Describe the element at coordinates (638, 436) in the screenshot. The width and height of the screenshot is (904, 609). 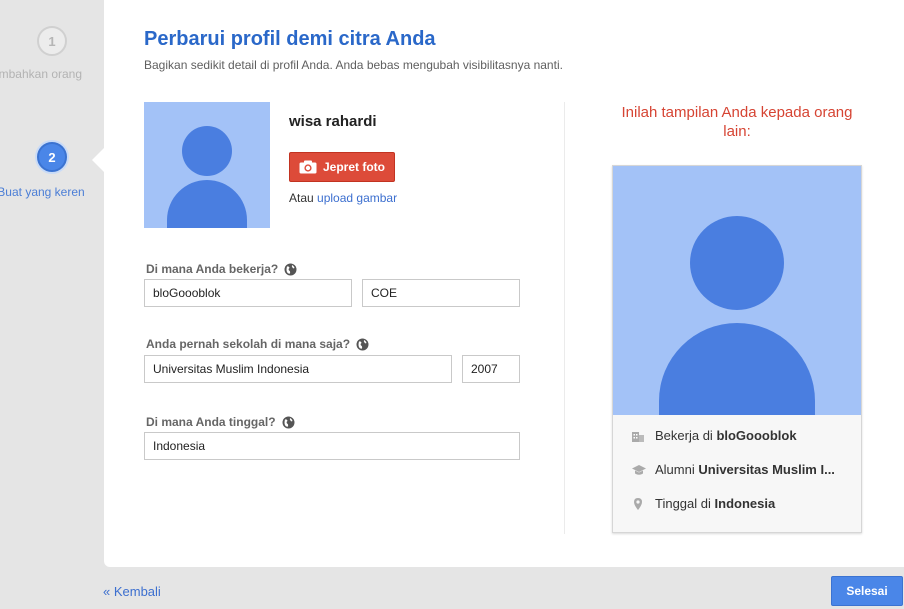
I see `building-icon` at that location.